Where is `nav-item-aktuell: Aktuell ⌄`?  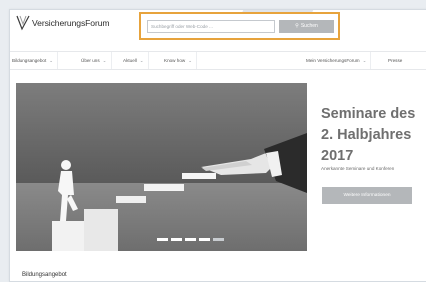 nav-item-aktuell: Aktuell ⌄ is located at coordinates (136, 60).